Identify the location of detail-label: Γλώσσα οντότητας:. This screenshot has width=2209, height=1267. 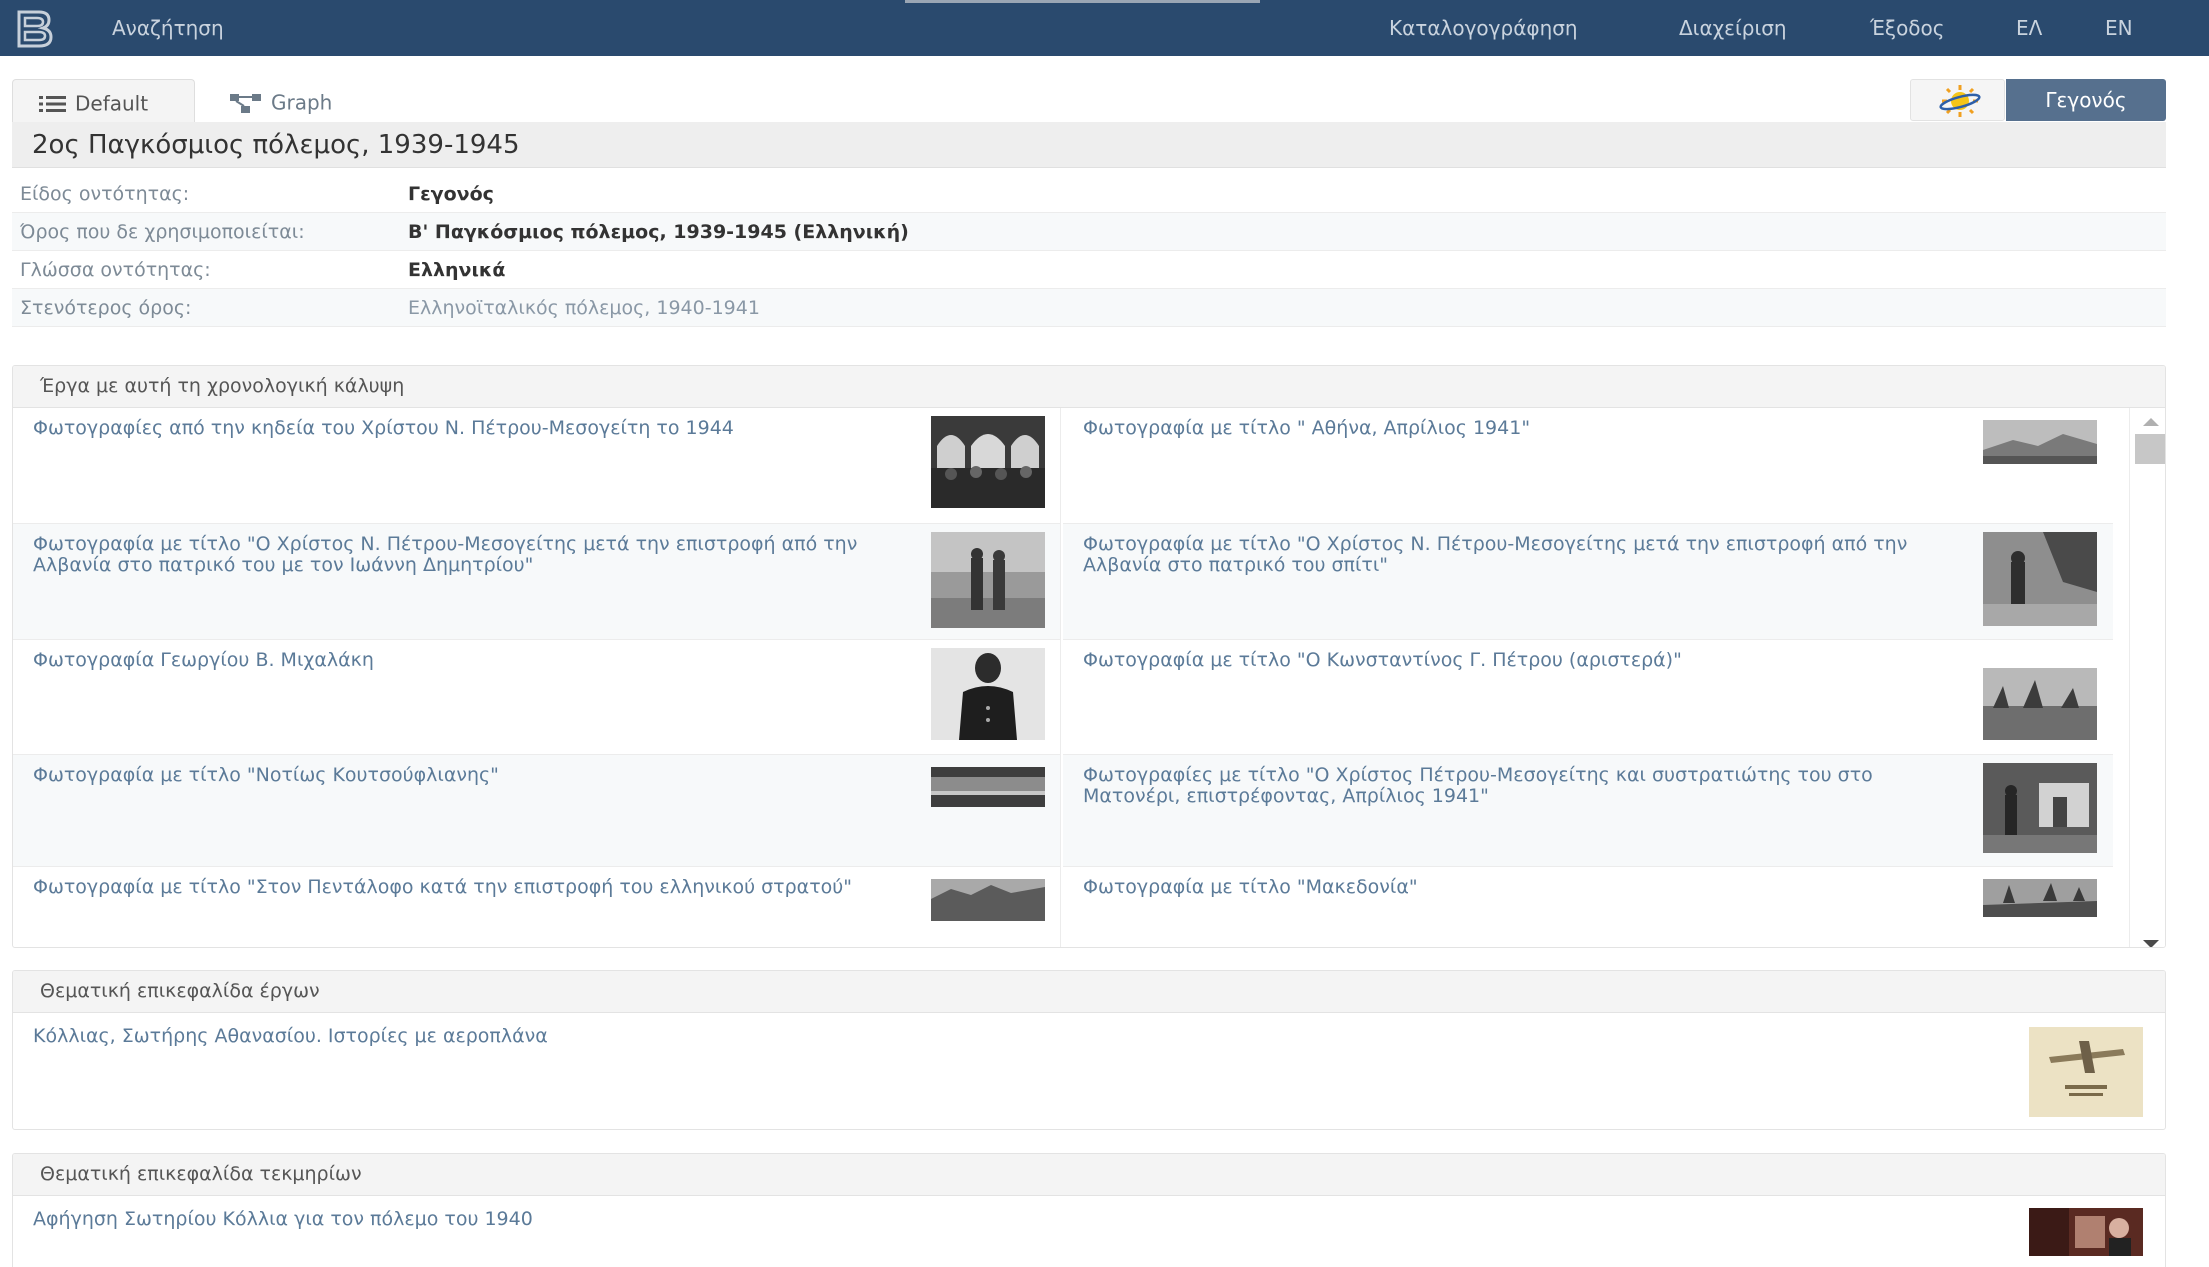
(115, 270).